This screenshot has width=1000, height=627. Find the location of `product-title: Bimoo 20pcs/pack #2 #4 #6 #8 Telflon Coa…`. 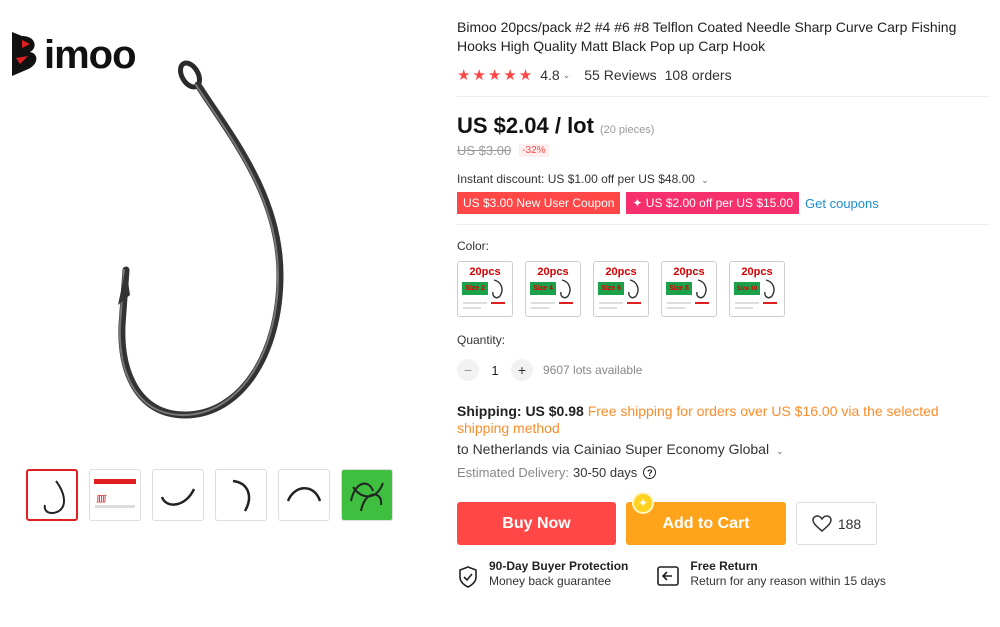

product-title: Bimoo 20pcs/pack #2 #4 #6 #8 Telflon Coa… is located at coordinates (707, 36).